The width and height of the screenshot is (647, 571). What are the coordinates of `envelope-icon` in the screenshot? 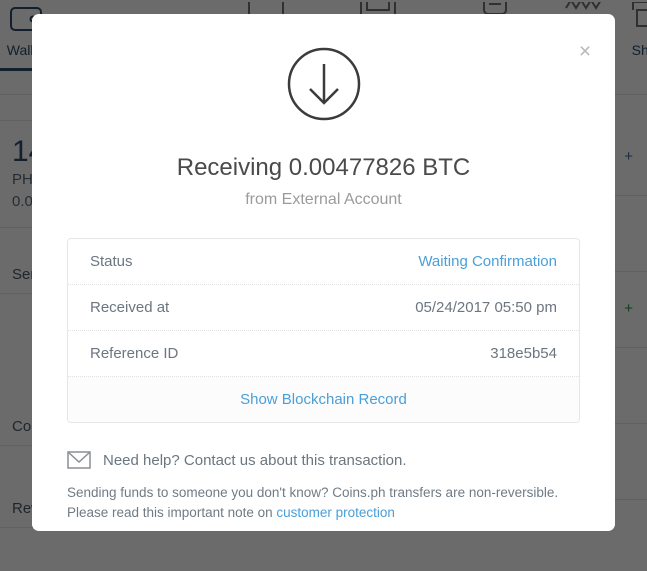 It's located at (79, 460).